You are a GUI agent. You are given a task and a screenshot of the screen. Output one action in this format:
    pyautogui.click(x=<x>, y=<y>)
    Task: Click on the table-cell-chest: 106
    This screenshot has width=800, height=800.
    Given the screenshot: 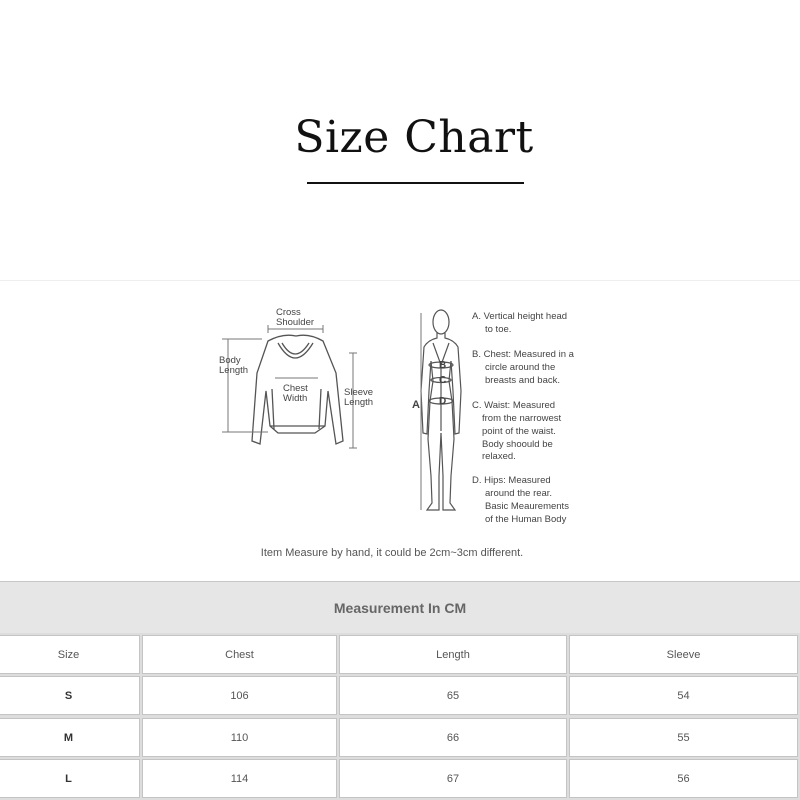 What is the action you would take?
    pyautogui.click(x=239, y=695)
    